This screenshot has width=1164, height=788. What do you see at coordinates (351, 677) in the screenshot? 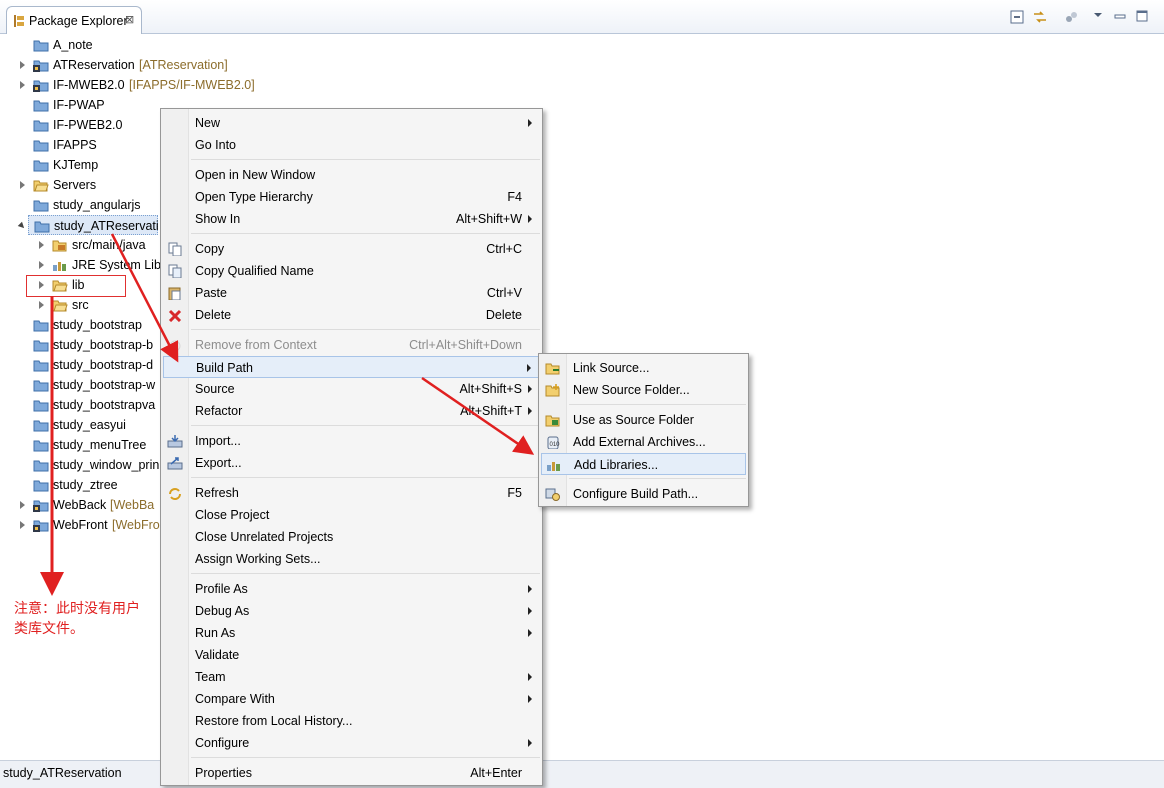
I see `menu-item-team: Team` at bounding box center [351, 677].